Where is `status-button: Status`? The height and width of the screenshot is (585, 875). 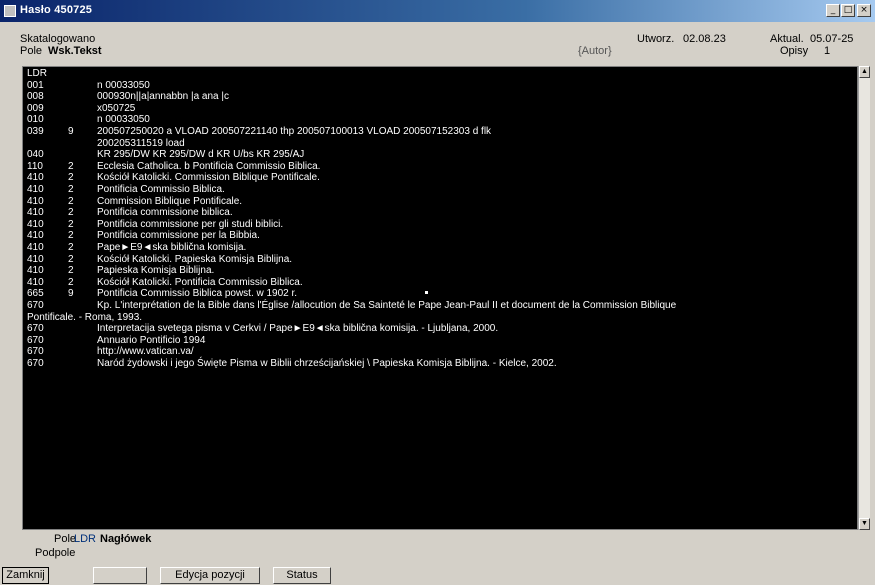
status-button: Status is located at coordinates (302, 575).